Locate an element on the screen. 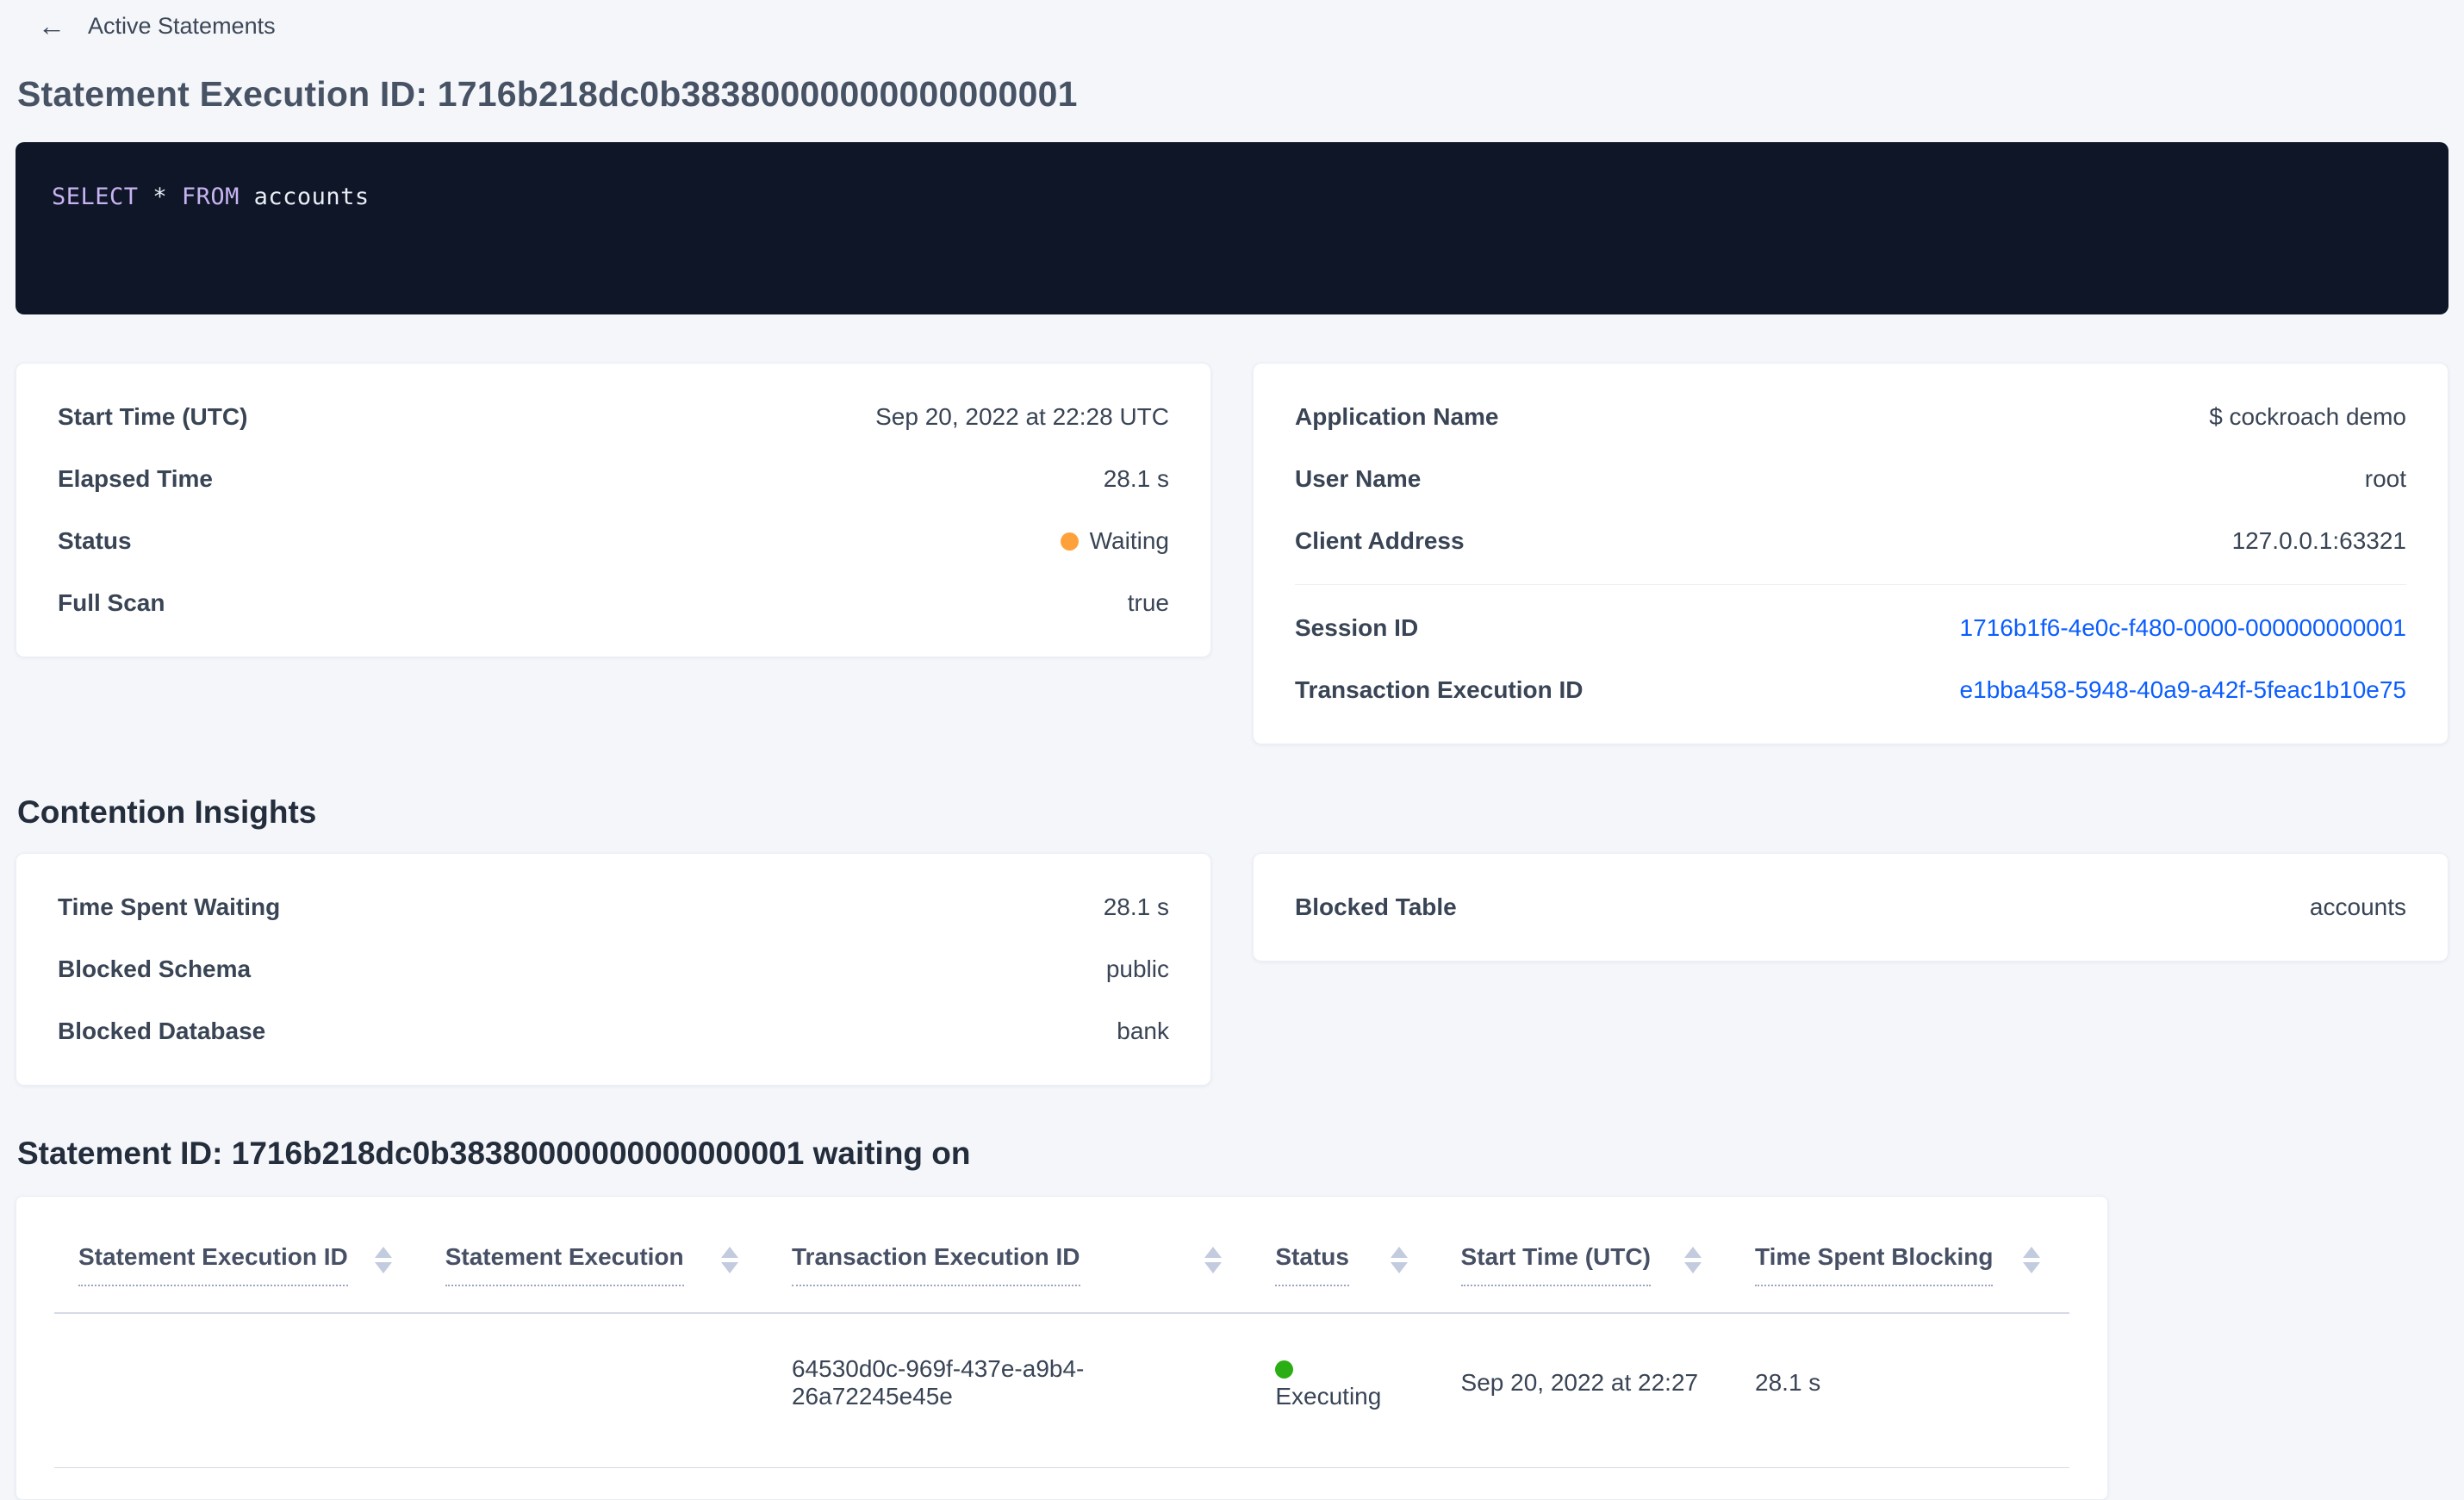  breadcrumb: ← Active Statements is located at coordinates (1232, 20).